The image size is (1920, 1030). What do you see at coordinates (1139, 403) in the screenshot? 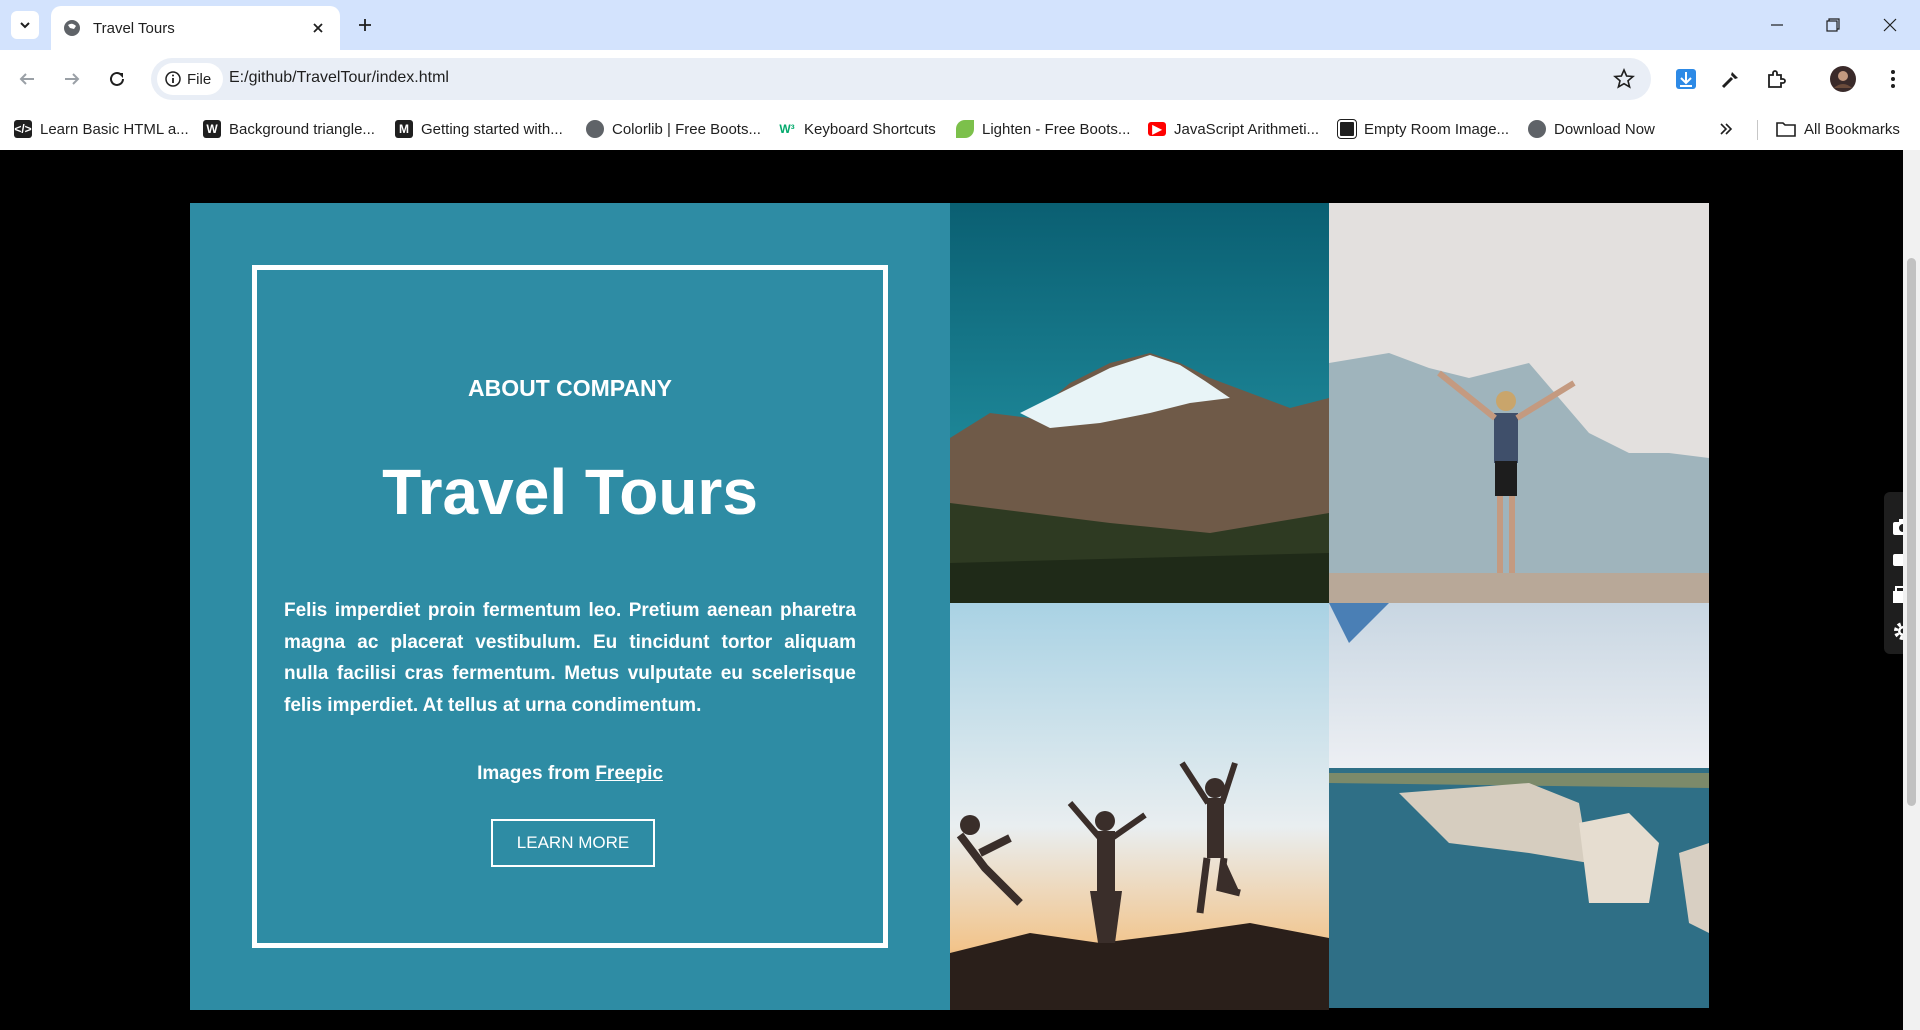
I see `mountain-photo` at bounding box center [1139, 403].